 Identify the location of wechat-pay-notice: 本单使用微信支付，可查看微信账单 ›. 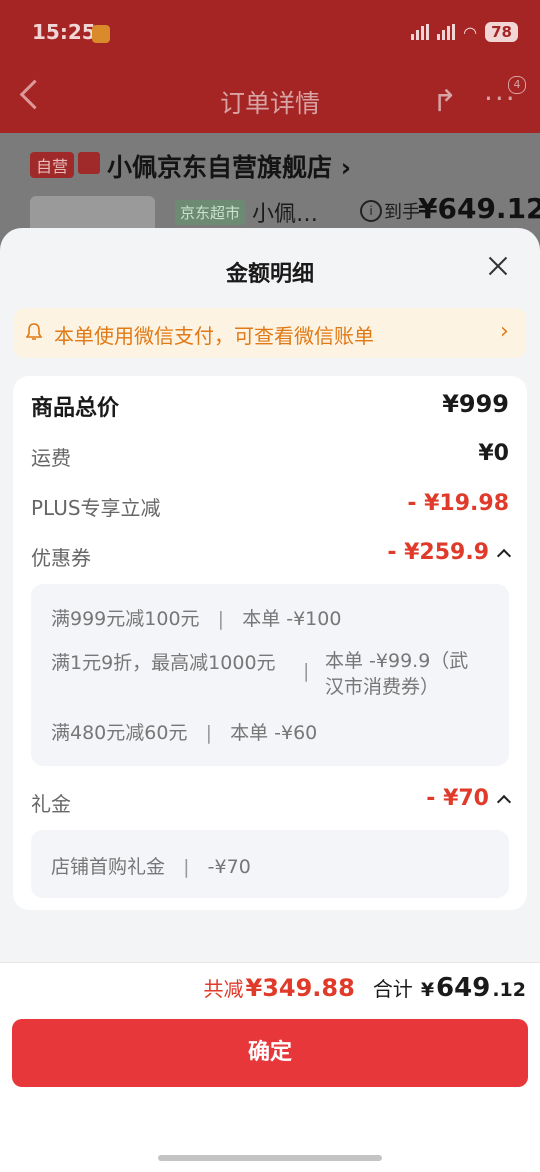
(270, 333).